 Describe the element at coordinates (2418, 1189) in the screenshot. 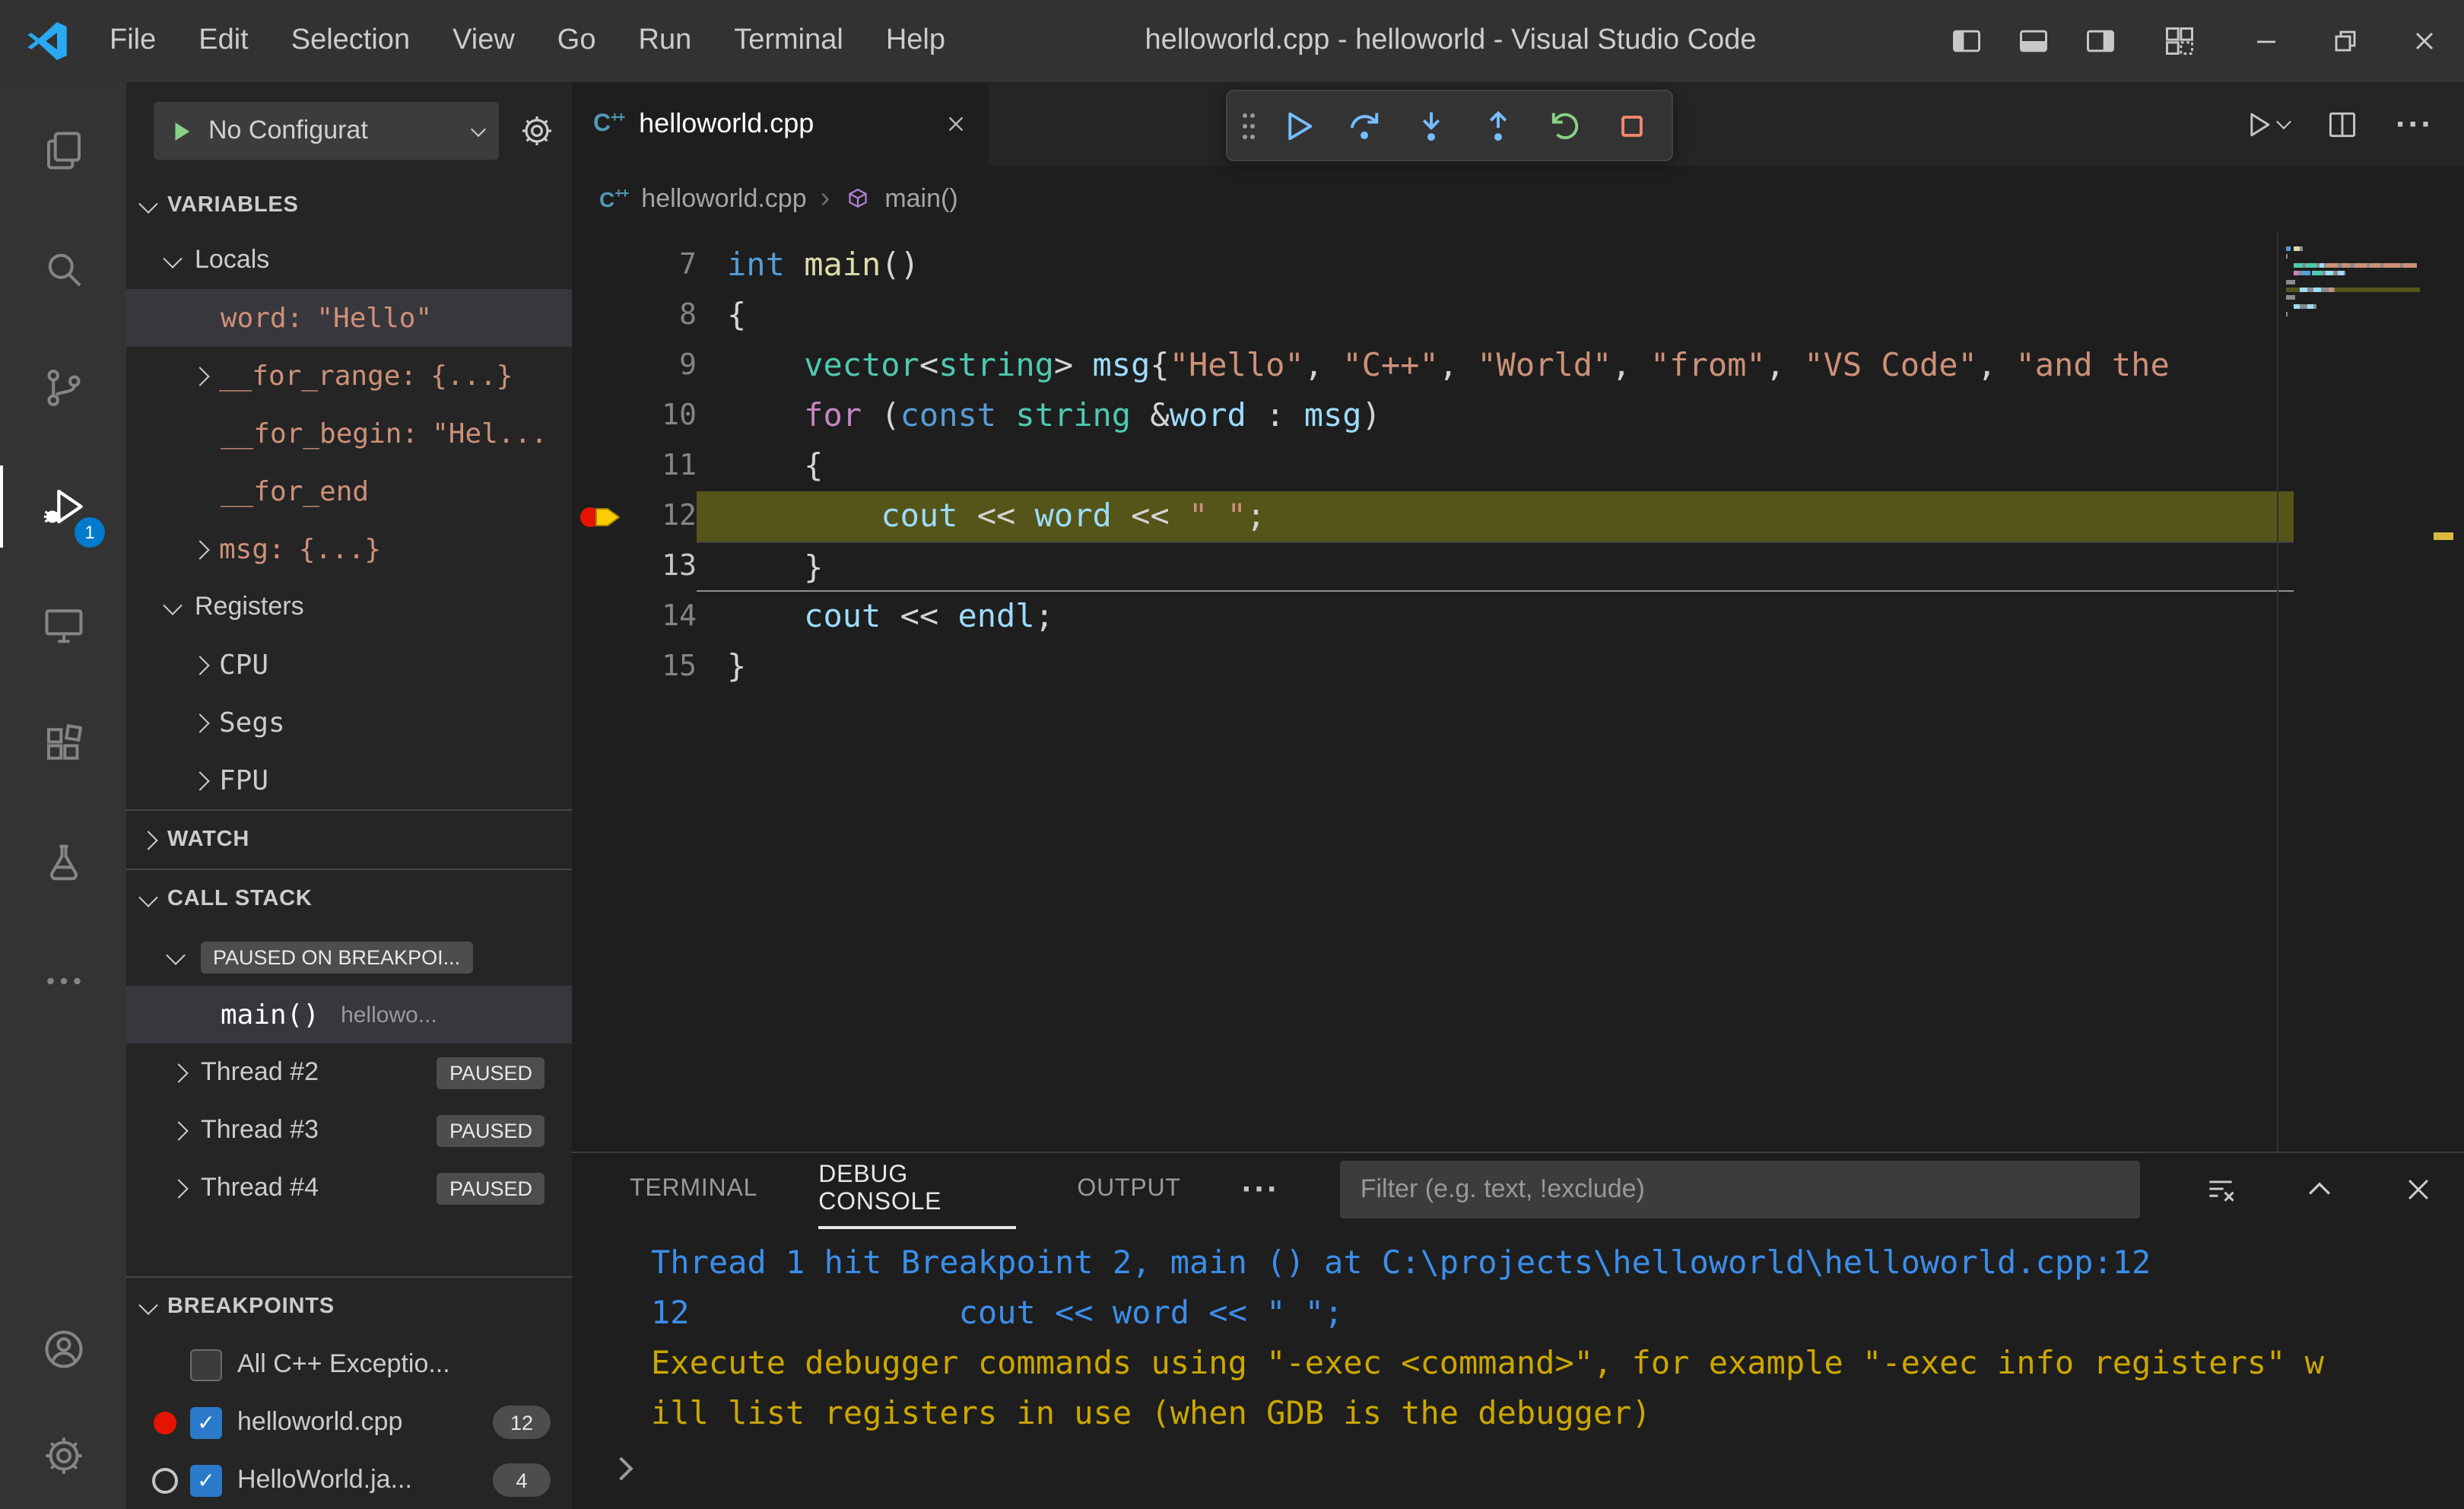

I see `close-panel-icon` at that location.